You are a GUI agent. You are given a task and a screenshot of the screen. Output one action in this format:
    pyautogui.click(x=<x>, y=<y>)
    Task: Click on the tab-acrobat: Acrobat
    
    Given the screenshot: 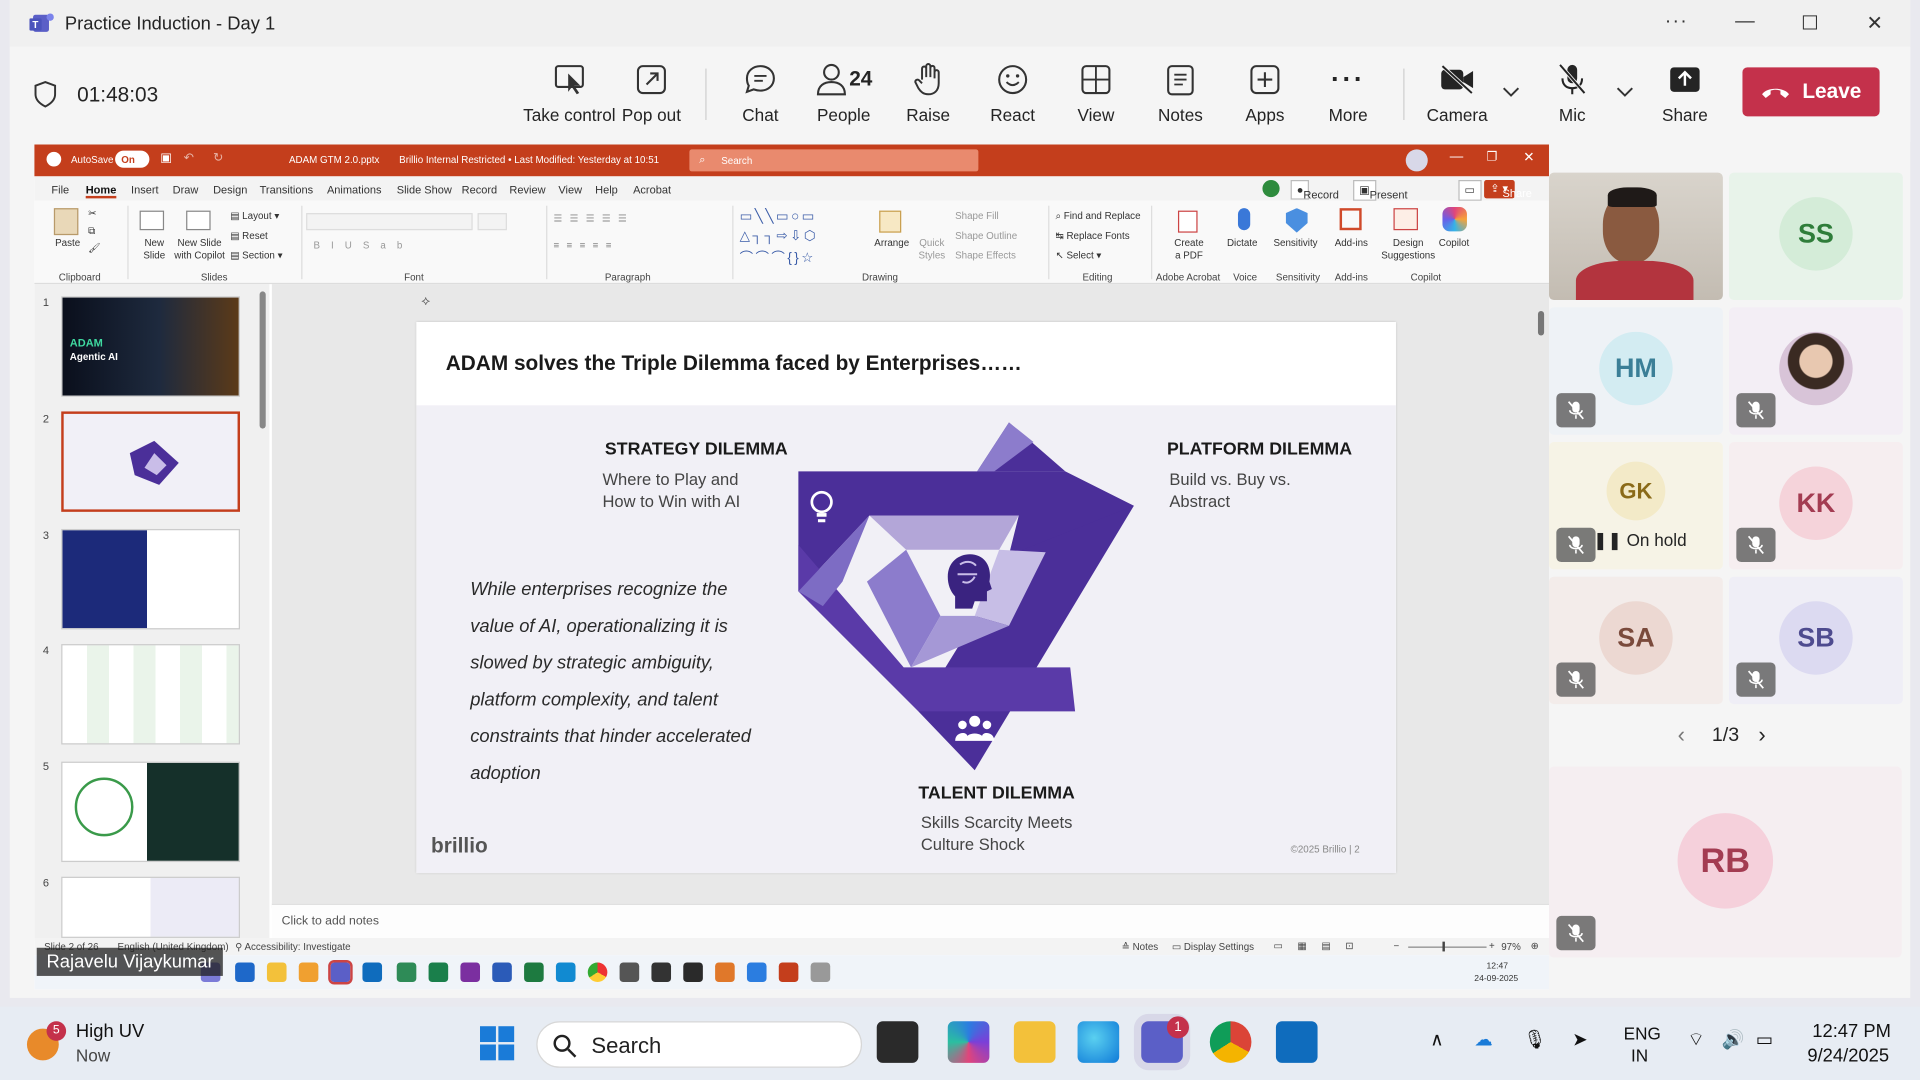 What is the action you would take?
    pyautogui.click(x=652, y=190)
    